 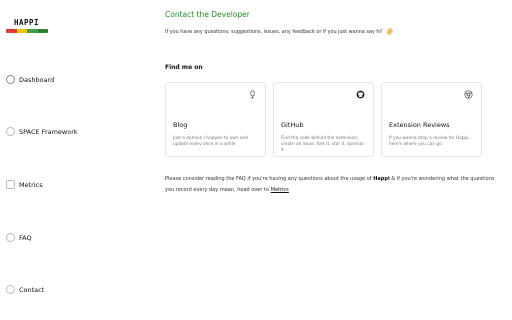 What do you see at coordinates (10, 289) in the screenshot?
I see `contact-icon` at bounding box center [10, 289].